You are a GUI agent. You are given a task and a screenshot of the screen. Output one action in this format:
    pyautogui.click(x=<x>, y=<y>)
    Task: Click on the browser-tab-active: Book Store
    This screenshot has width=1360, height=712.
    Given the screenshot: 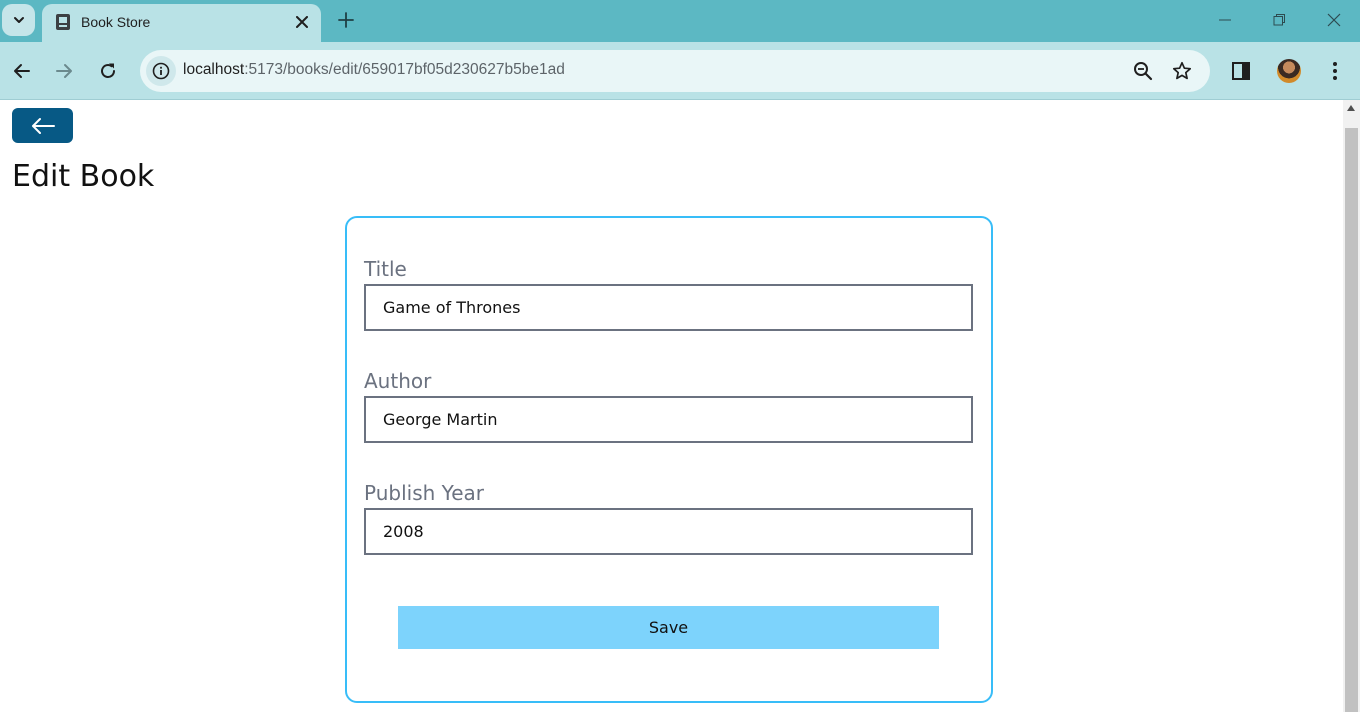 What is the action you would take?
    pyautogui.click(x=181, y=23)
    